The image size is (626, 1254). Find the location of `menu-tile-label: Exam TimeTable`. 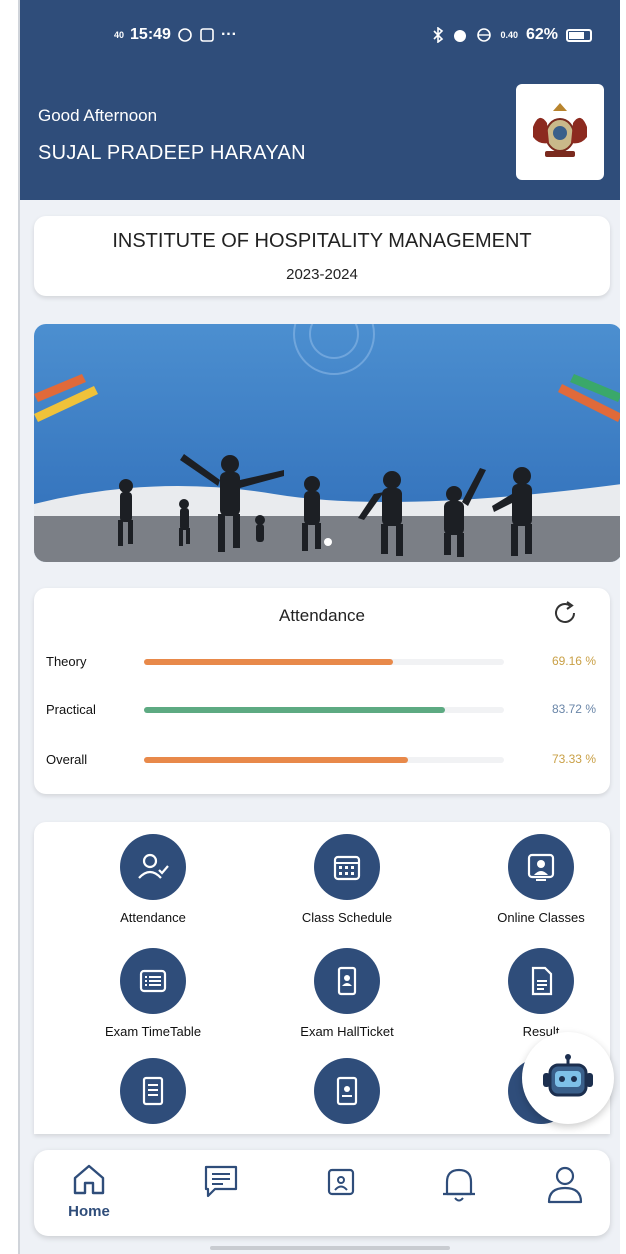

menu-tile-label: Exam TimeTable is located at coordinates (153, 1031).